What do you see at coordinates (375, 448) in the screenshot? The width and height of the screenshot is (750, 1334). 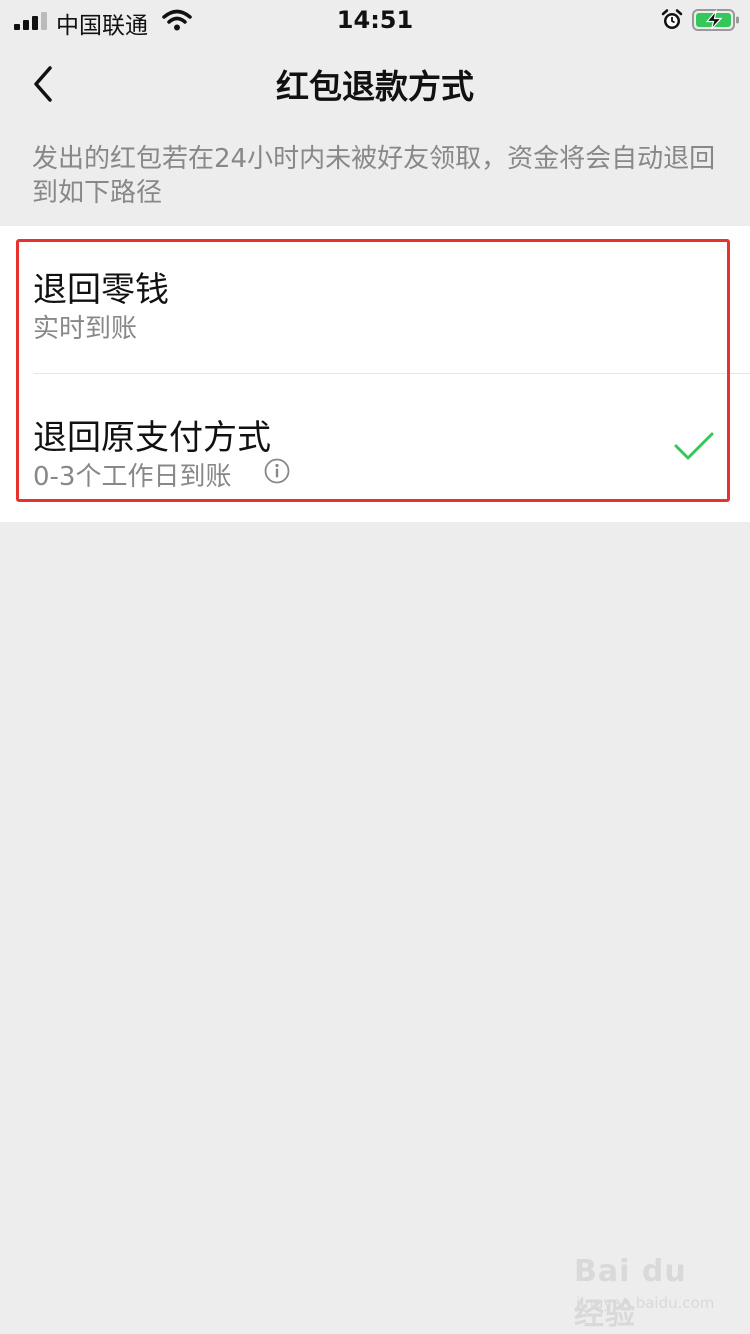 I see `option-return-to-original-payment: 退回原支付方式 0-3个工作日到账` at bounding box center [375, 448].